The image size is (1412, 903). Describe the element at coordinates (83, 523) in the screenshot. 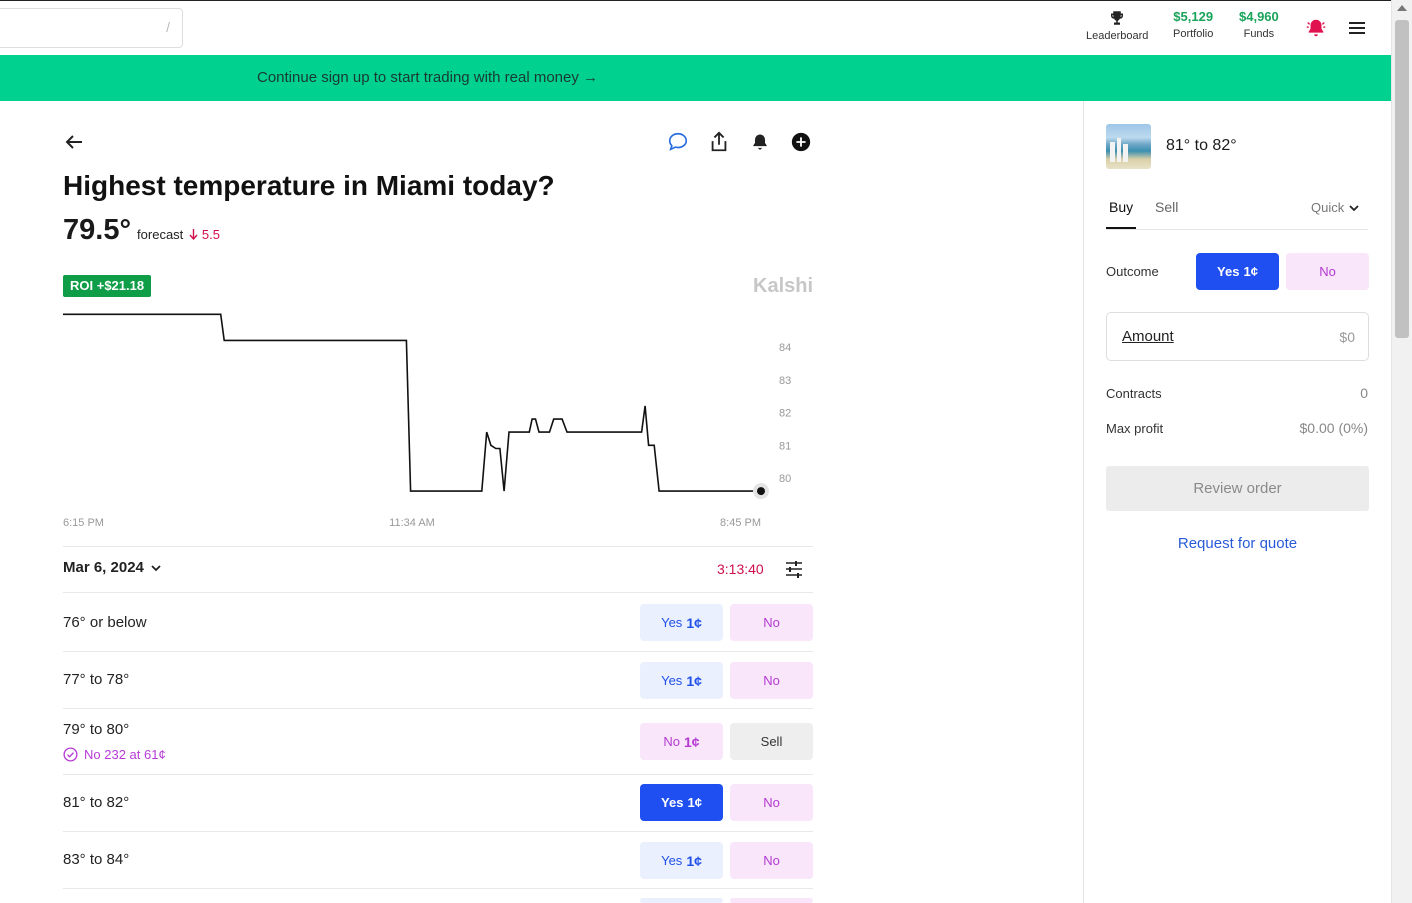

I see `x-tick-label: 6:15 PM` at that location.